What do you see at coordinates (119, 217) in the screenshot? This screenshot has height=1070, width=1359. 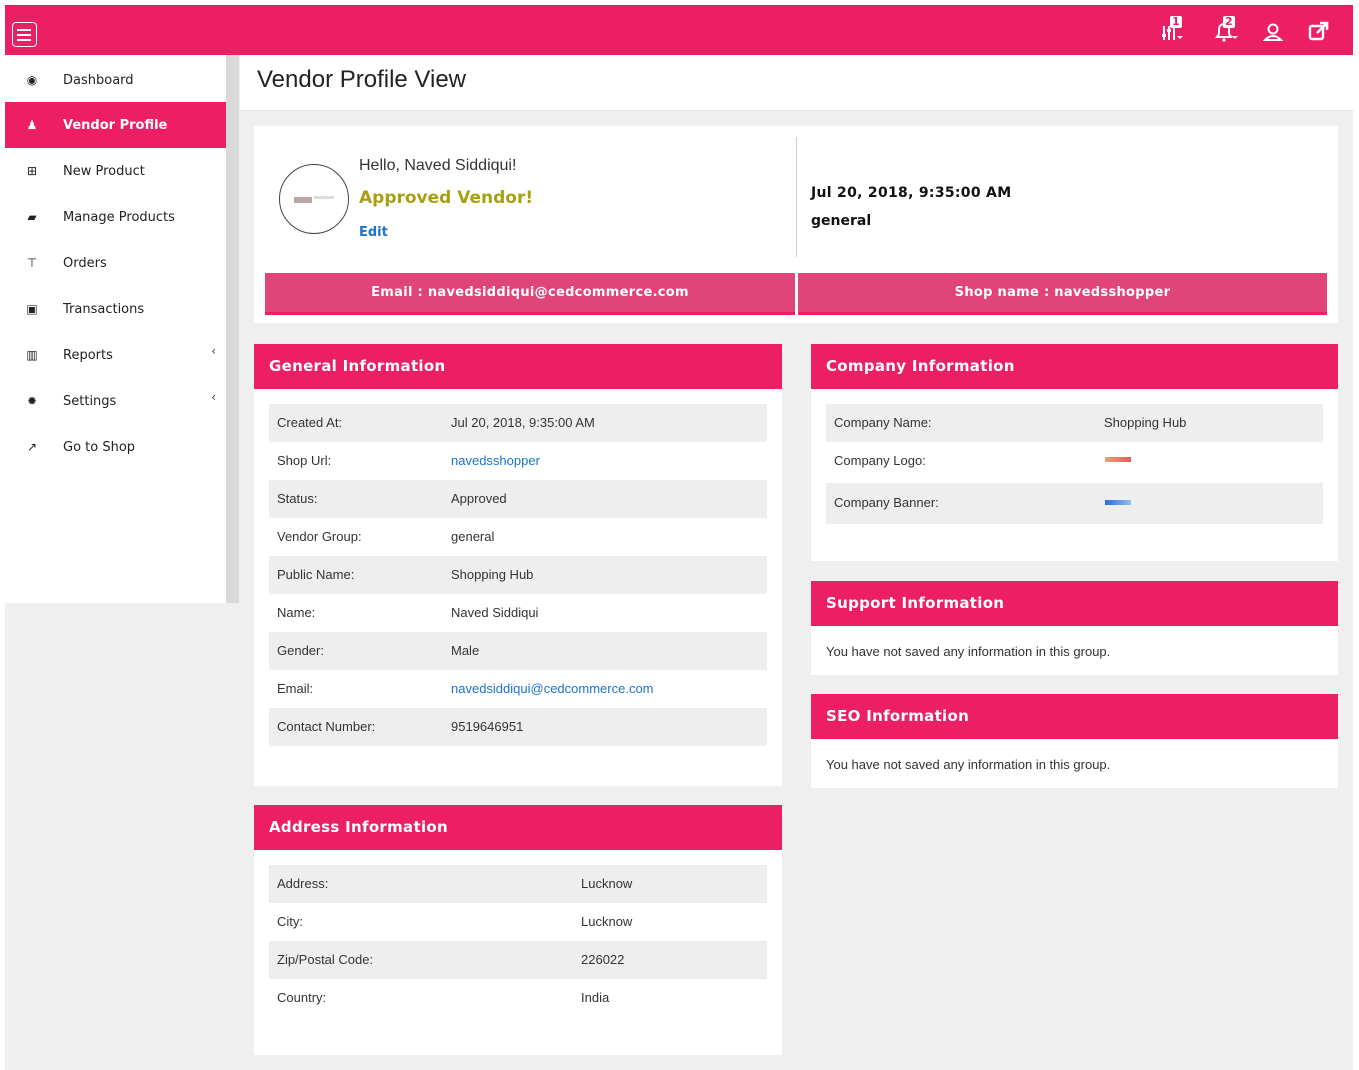 I see `sidebar-item-label: Manage Products` at bounding box center [119, 217].